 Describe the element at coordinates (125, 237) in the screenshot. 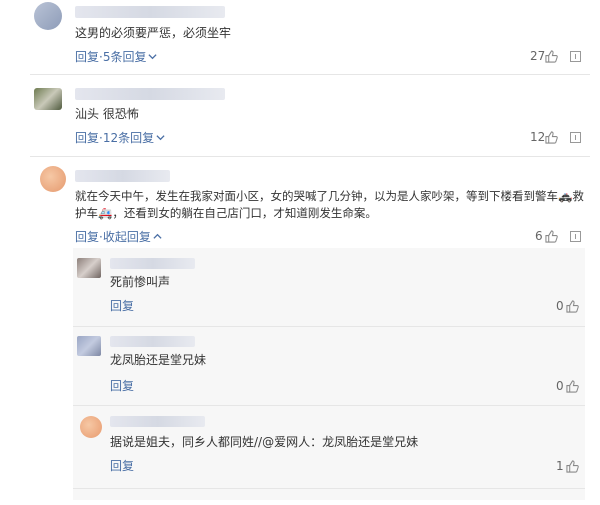

I see `collapse-replies-link: ·收起回复` at that location.